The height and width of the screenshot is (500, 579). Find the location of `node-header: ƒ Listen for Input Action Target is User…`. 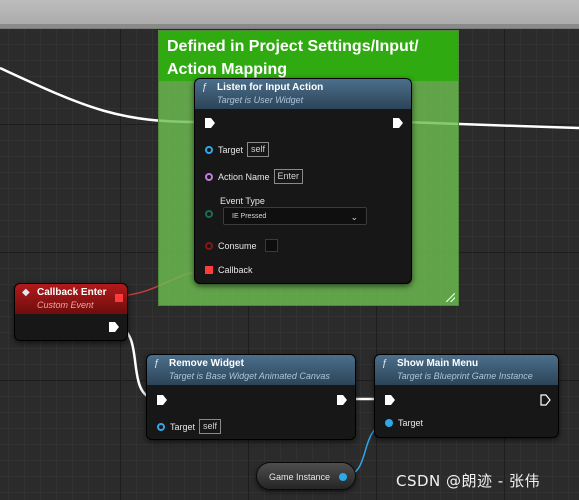

node-header: ƒ Listen for Input Action Target is User… is located at coordinates (303, 94).